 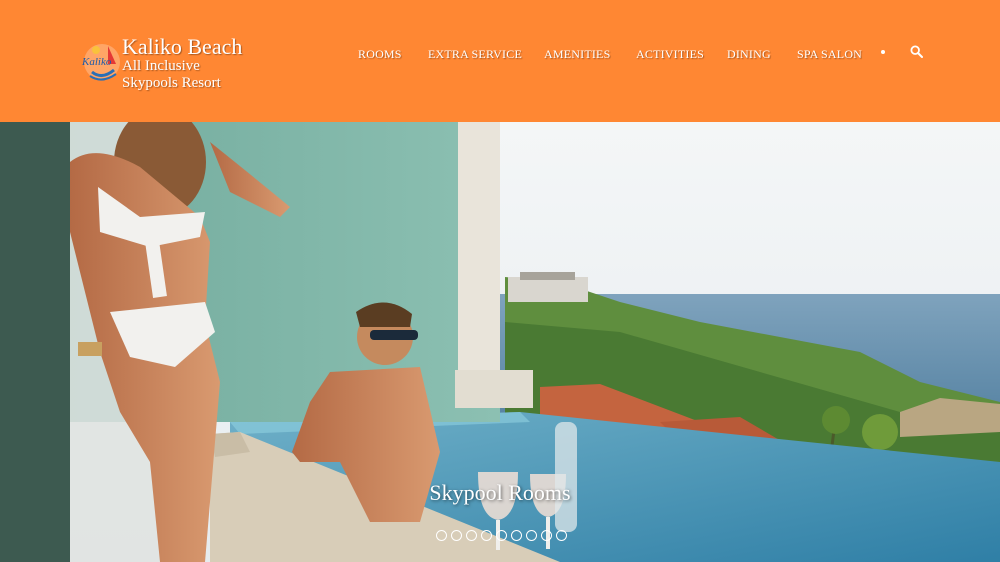 I want to click on nav-item-dining: DINING, so click(x=749, y=54).